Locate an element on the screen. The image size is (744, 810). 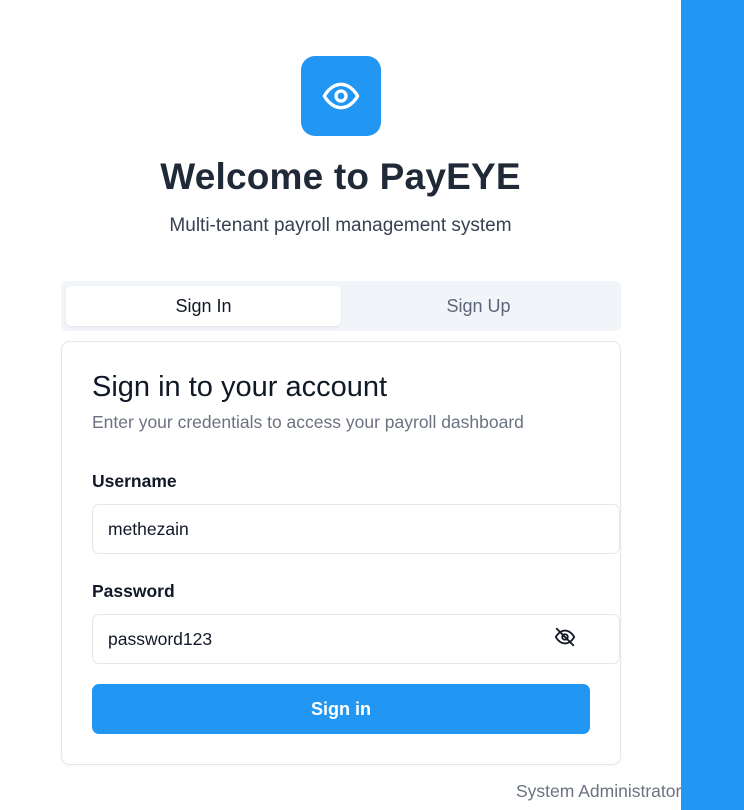
password-visibility-toggle is located at coordinates (565, 639).